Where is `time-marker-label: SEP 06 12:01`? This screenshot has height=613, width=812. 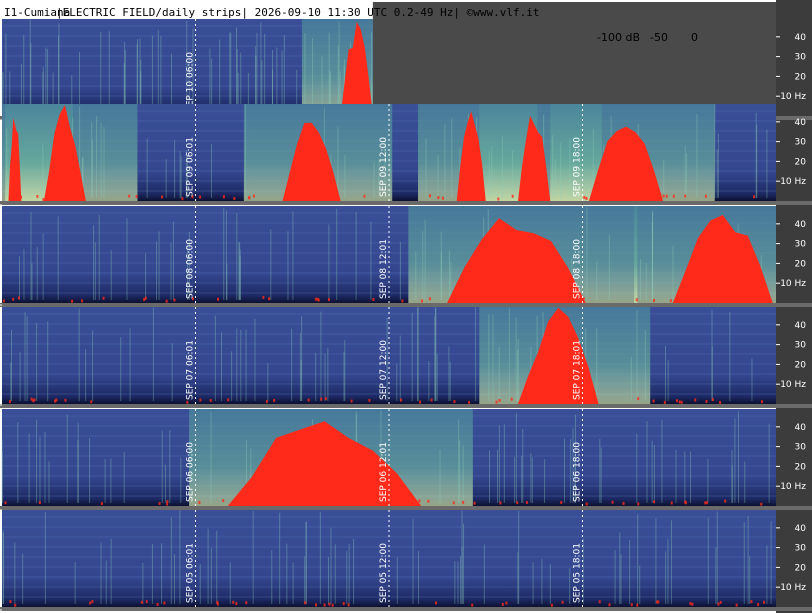 time-marker-label: SEP 06 12:01 is located at coordinates (384, 472).